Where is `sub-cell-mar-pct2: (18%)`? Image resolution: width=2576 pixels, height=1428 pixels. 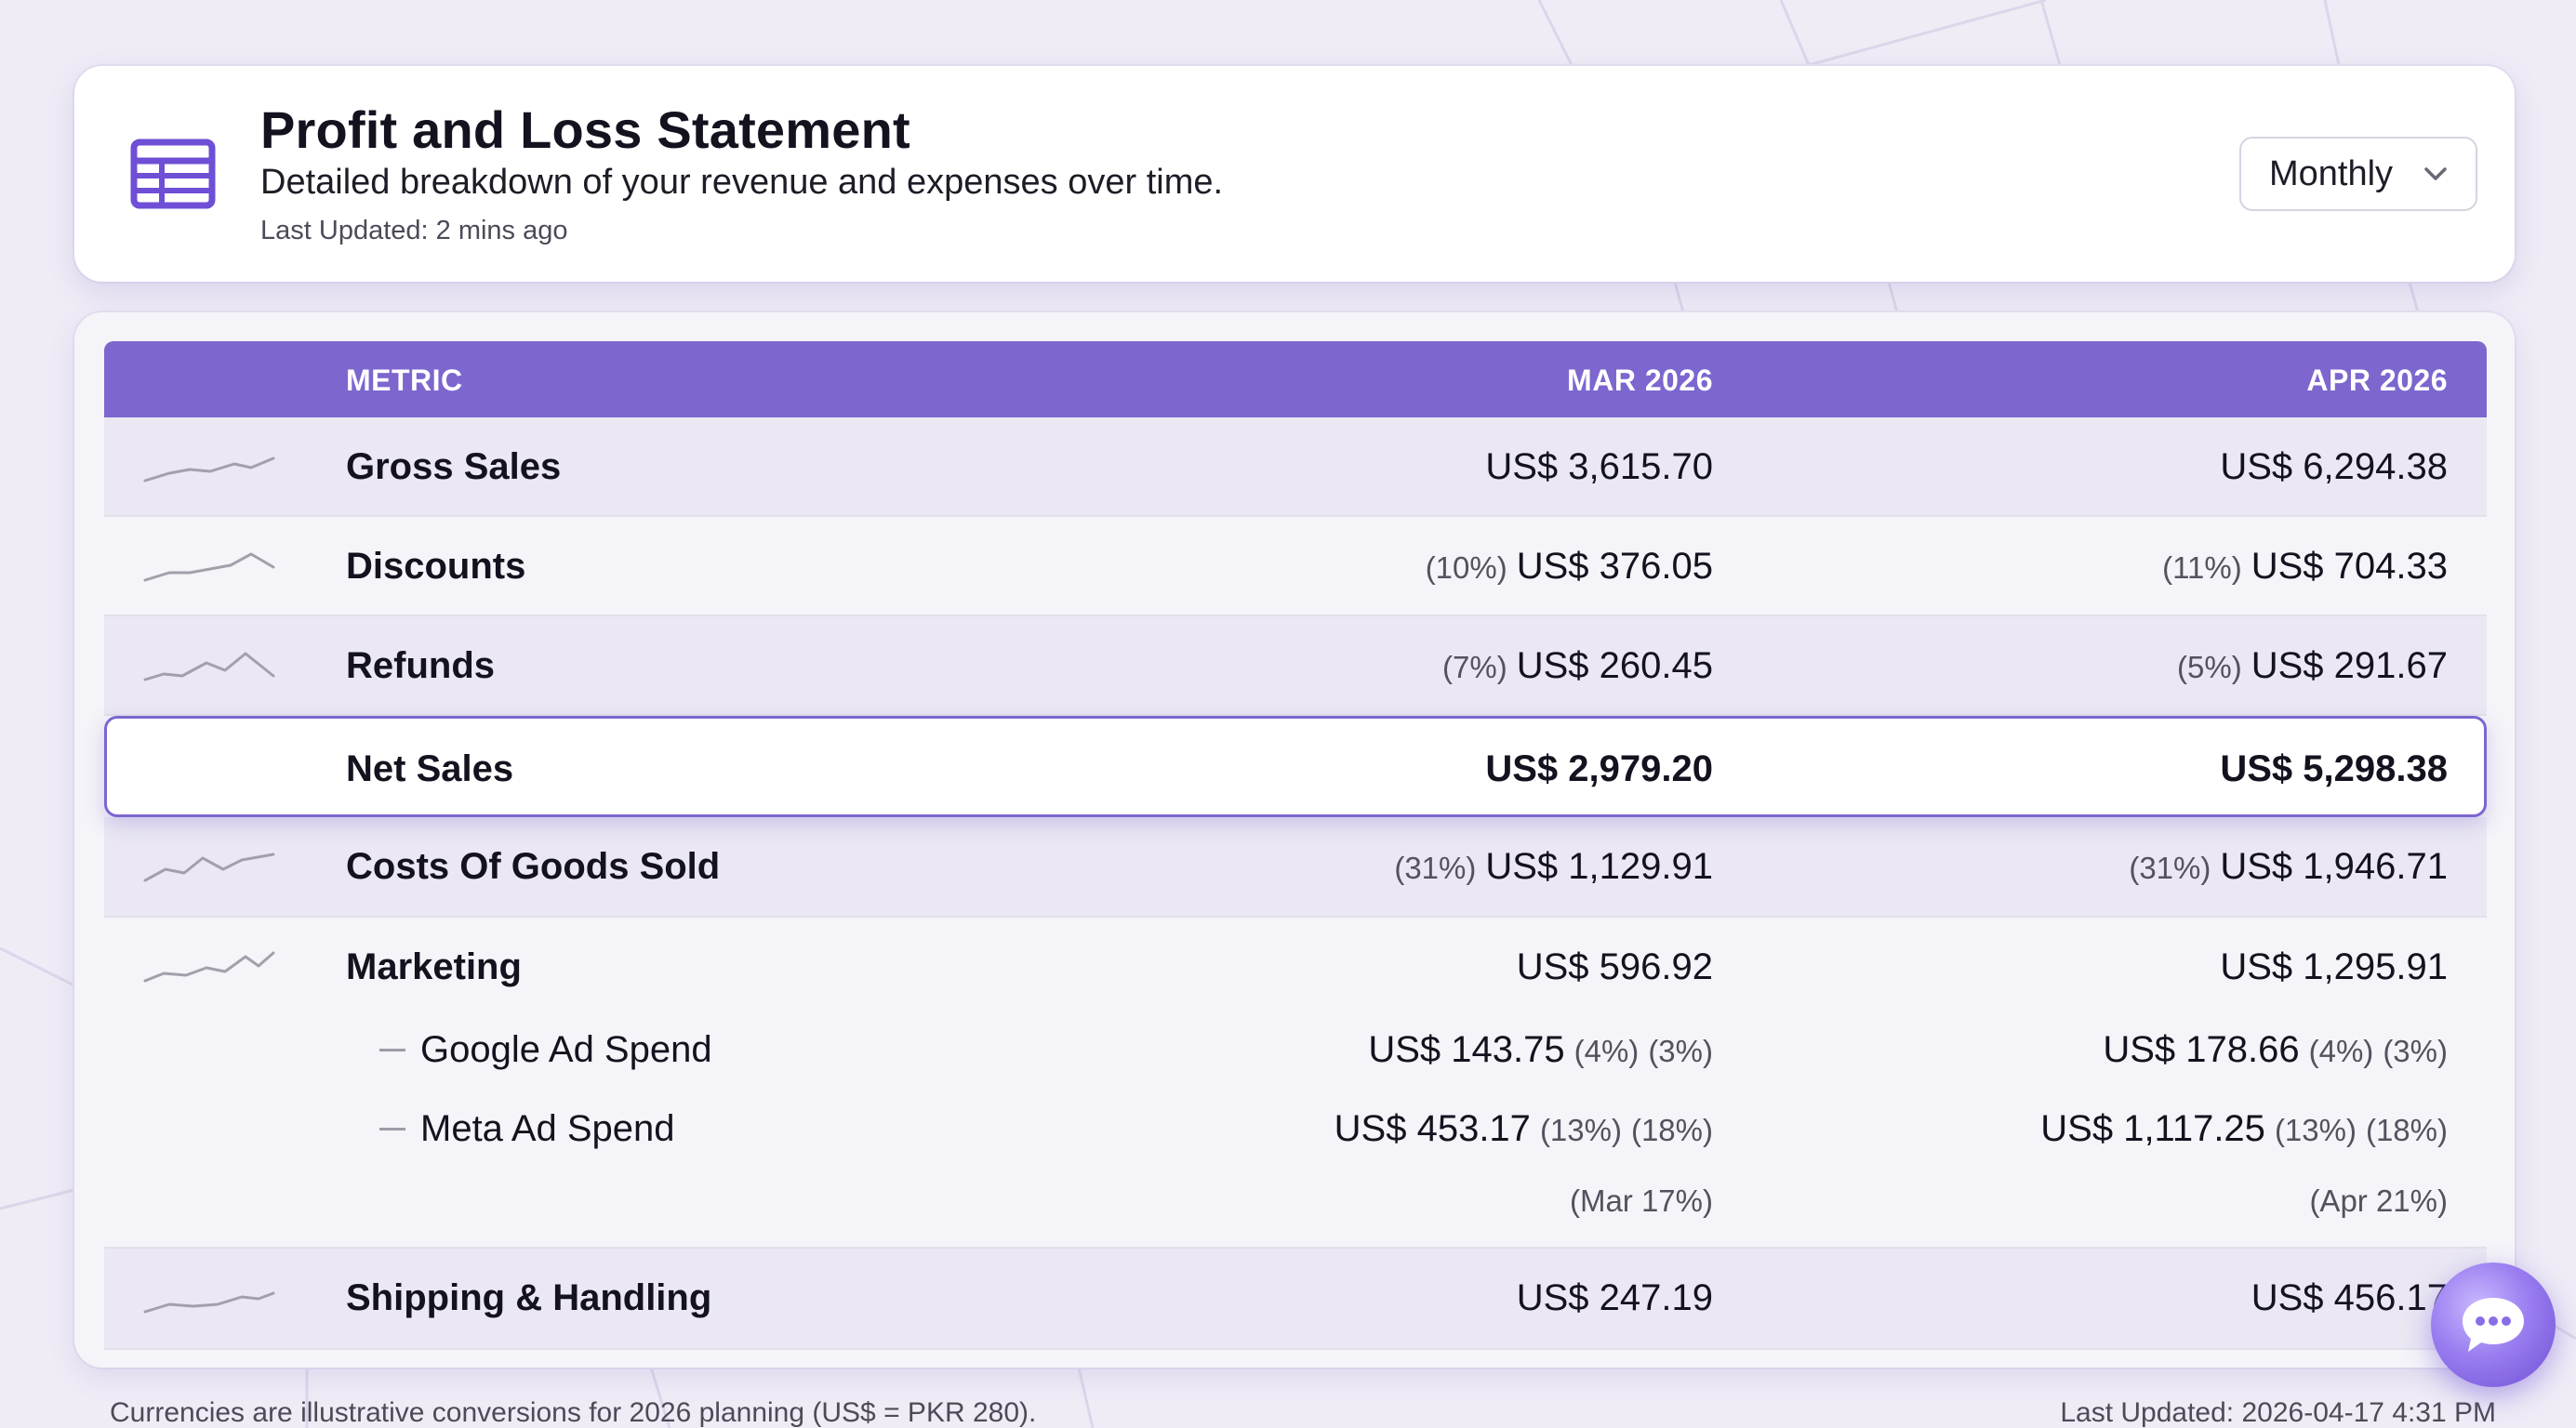 sub-cell-mar-pct2: (18%) is located at coordinates (1671, 1130).